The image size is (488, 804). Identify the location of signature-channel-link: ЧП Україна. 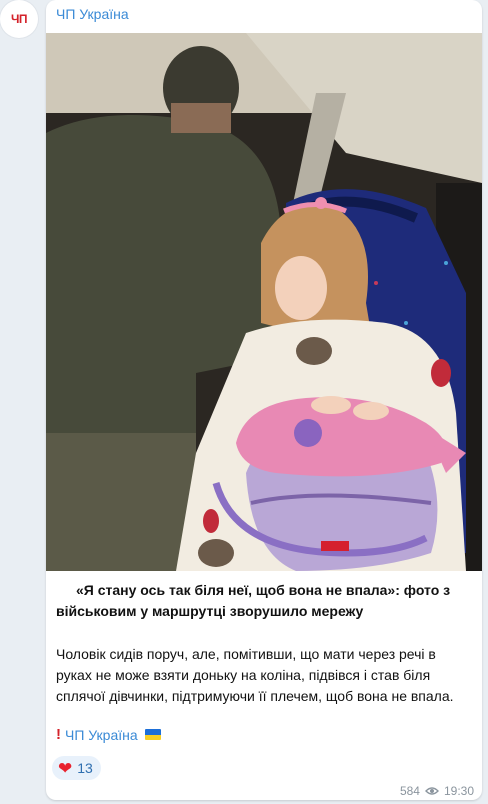
(101, 735).